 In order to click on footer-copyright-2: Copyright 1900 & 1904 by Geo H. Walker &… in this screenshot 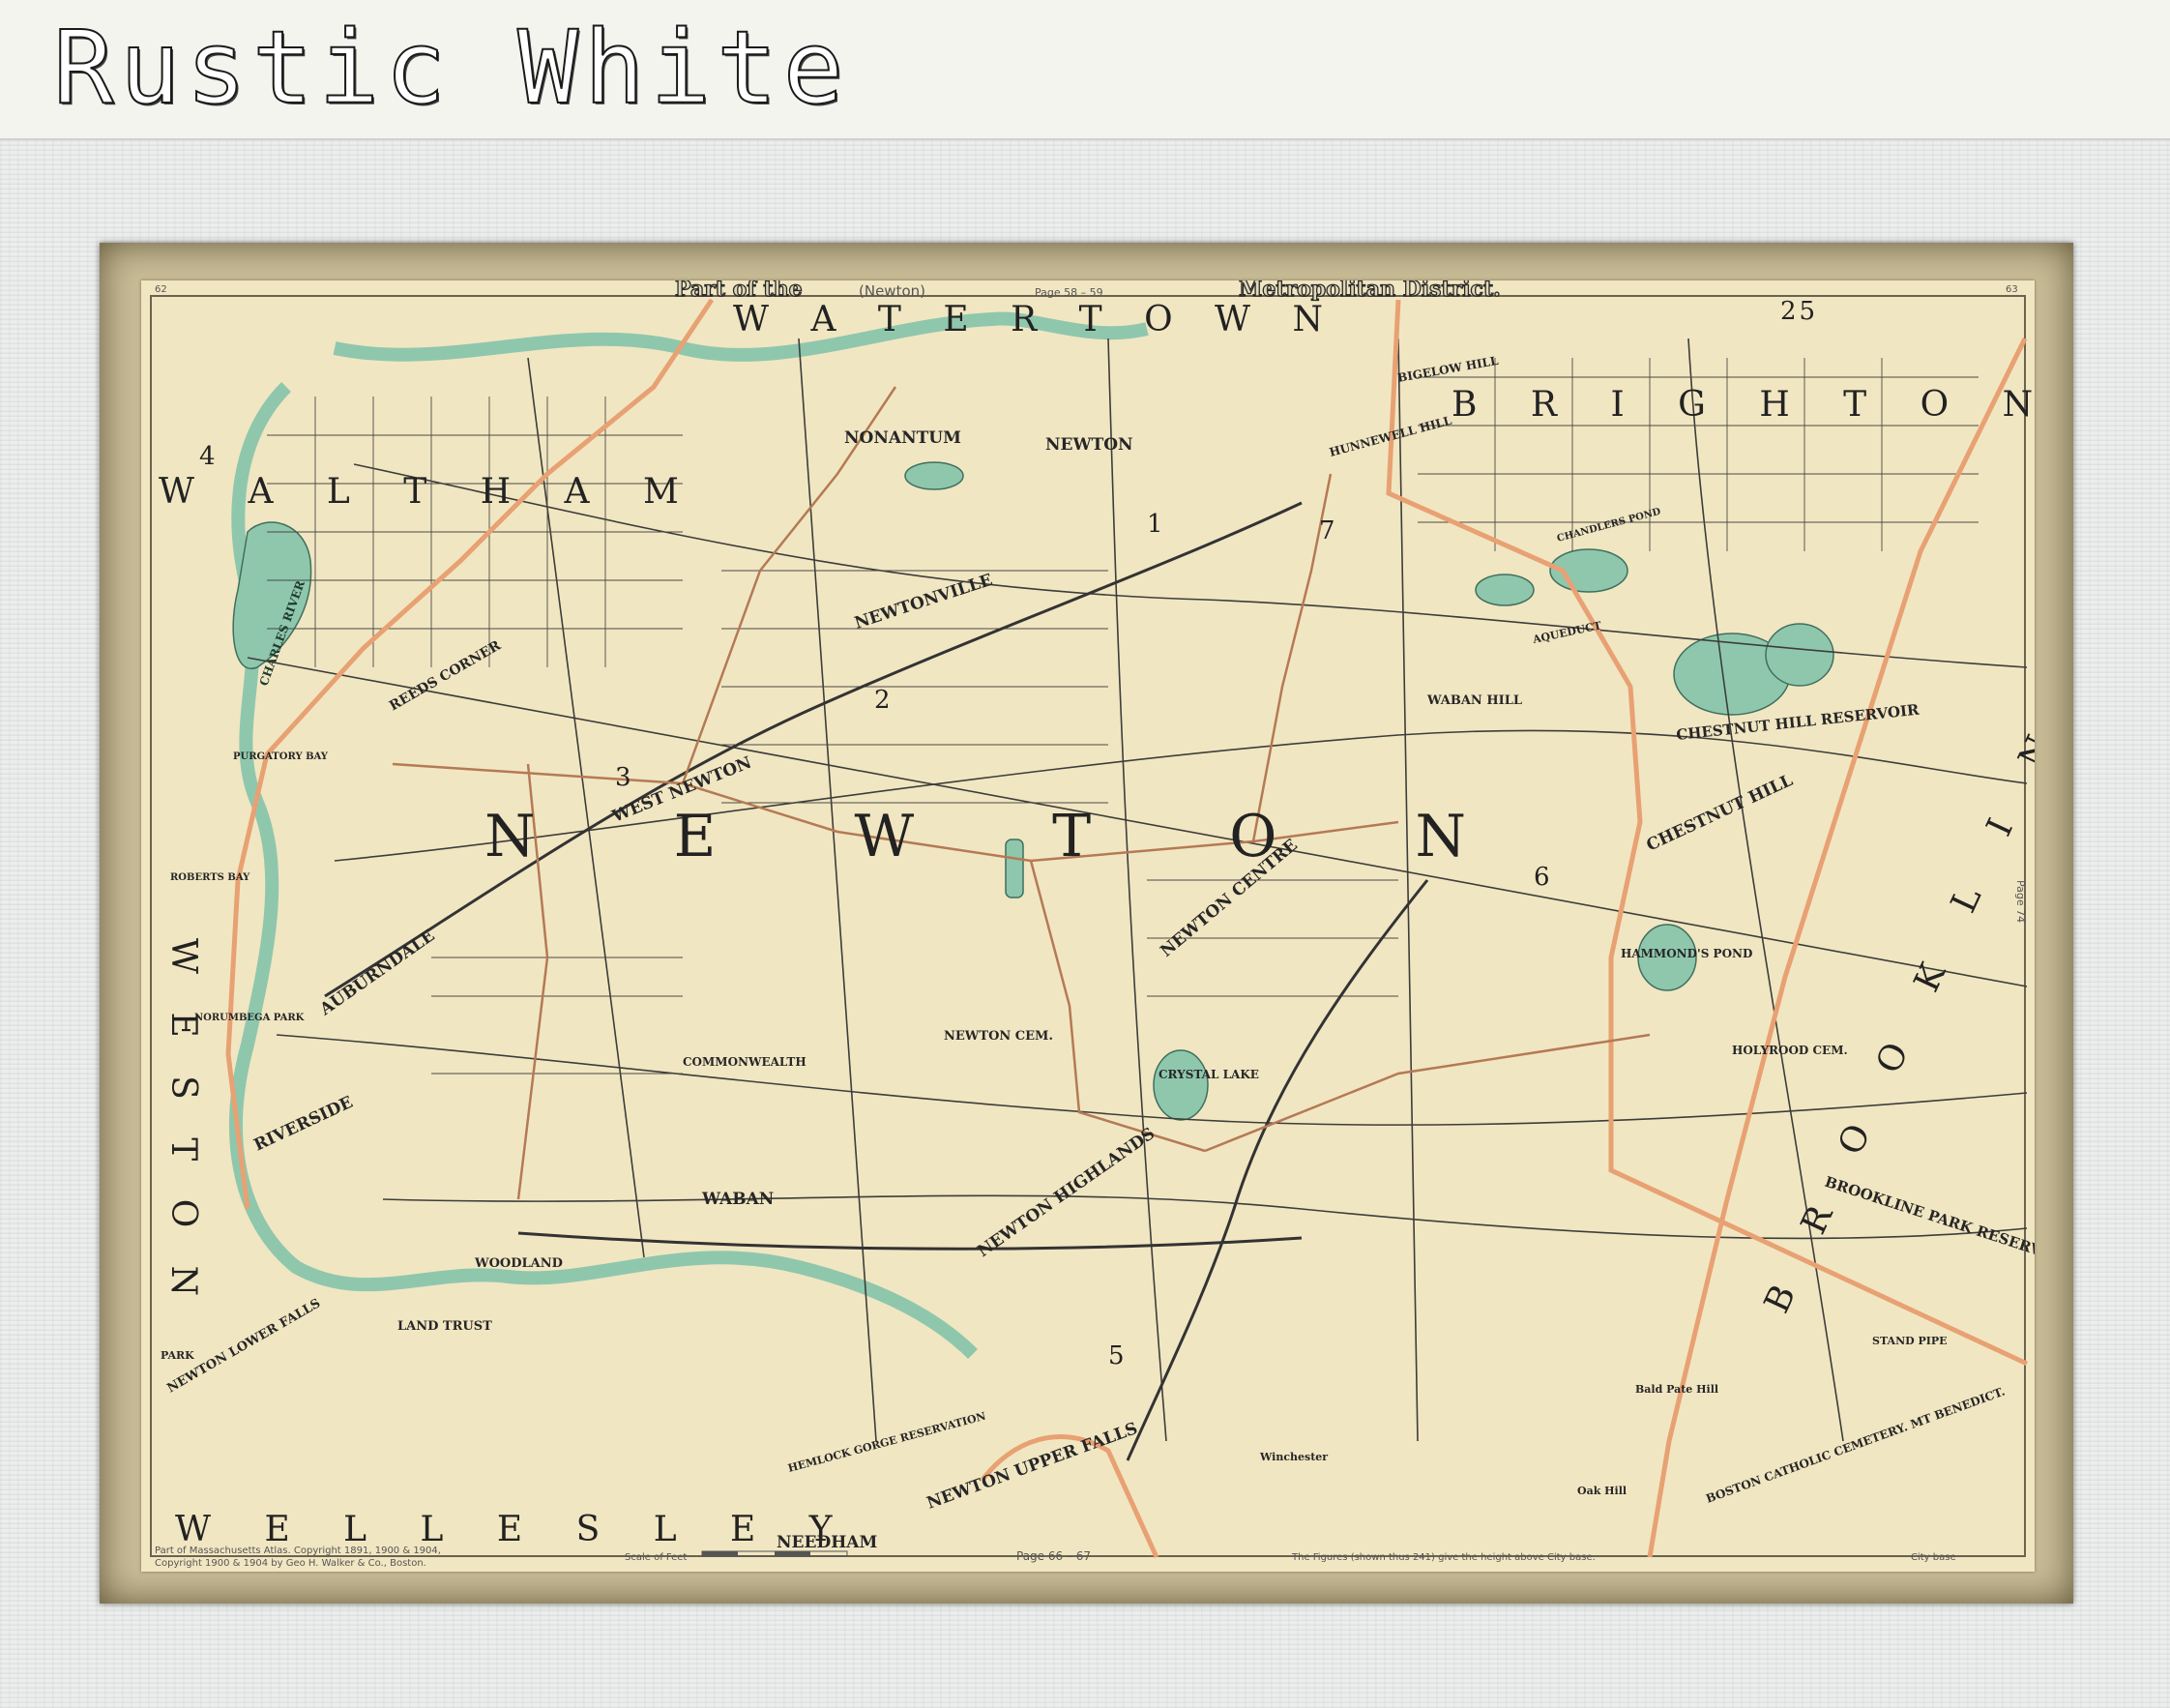, I will do `click(291, 1563)`.